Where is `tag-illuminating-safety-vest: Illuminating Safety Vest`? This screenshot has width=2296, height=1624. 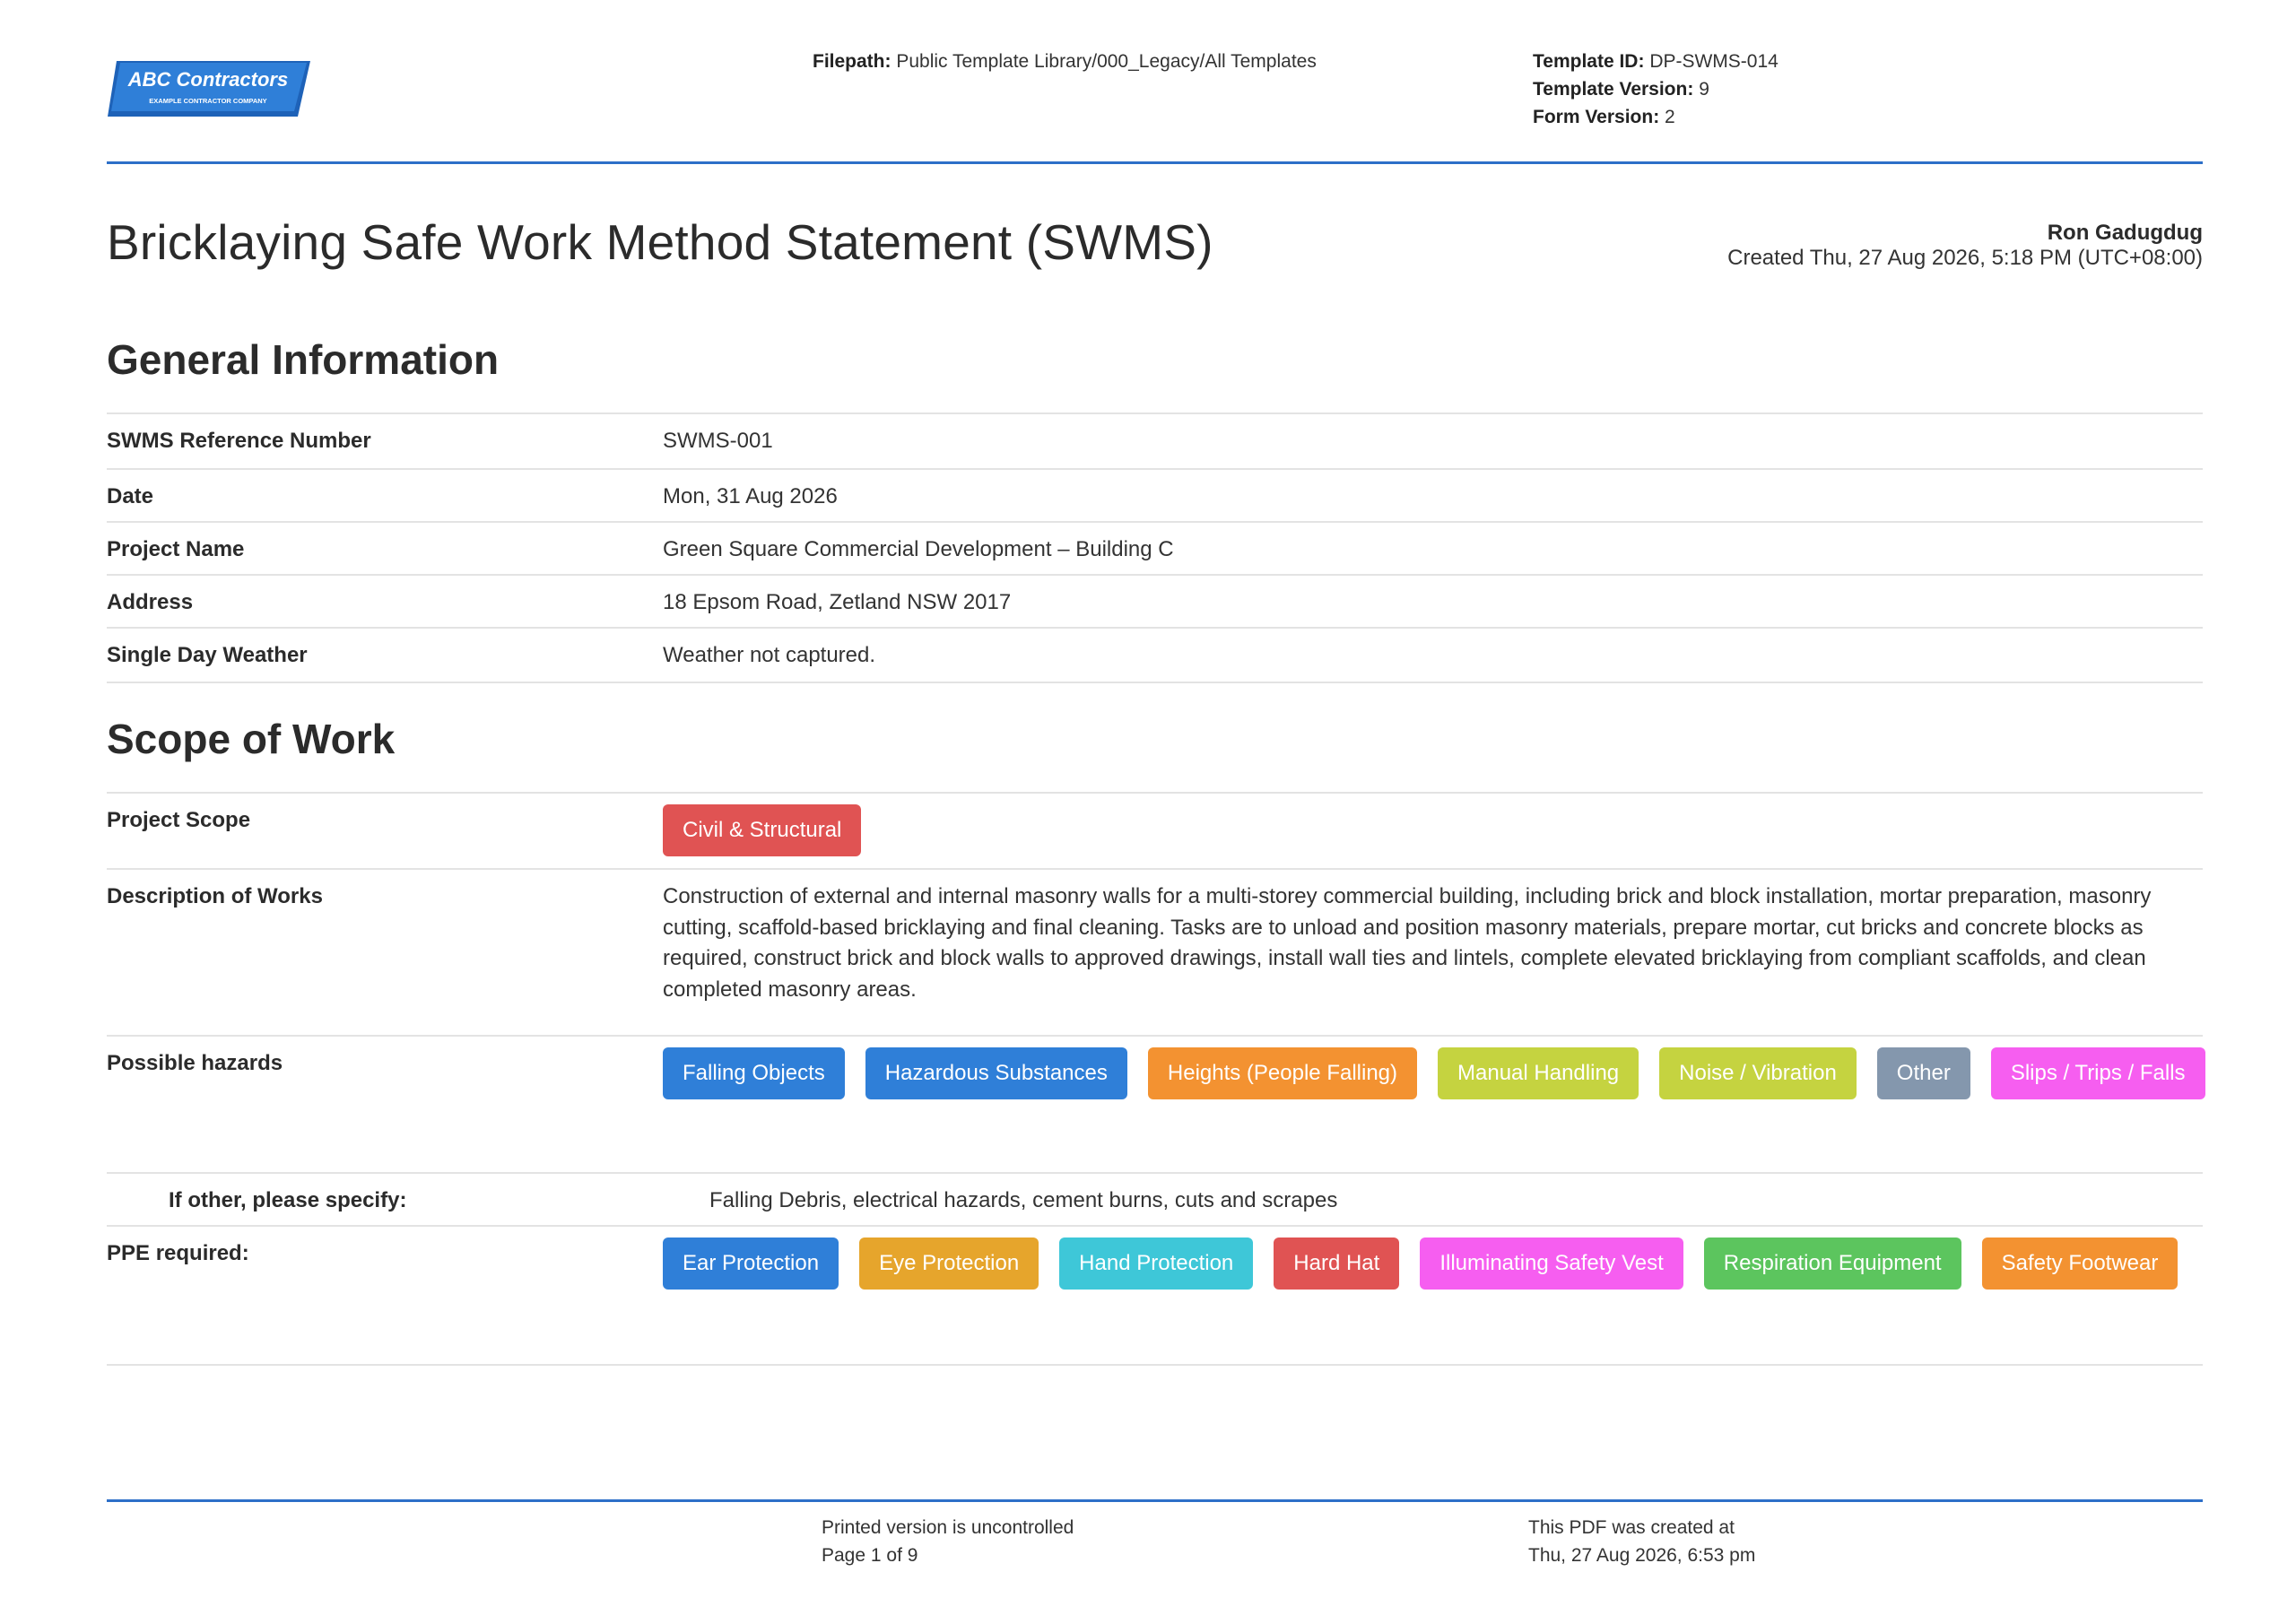
tag-illuminating-safety-vest: Illuminating Safety Vest is located at coordinates (1551, 1264).